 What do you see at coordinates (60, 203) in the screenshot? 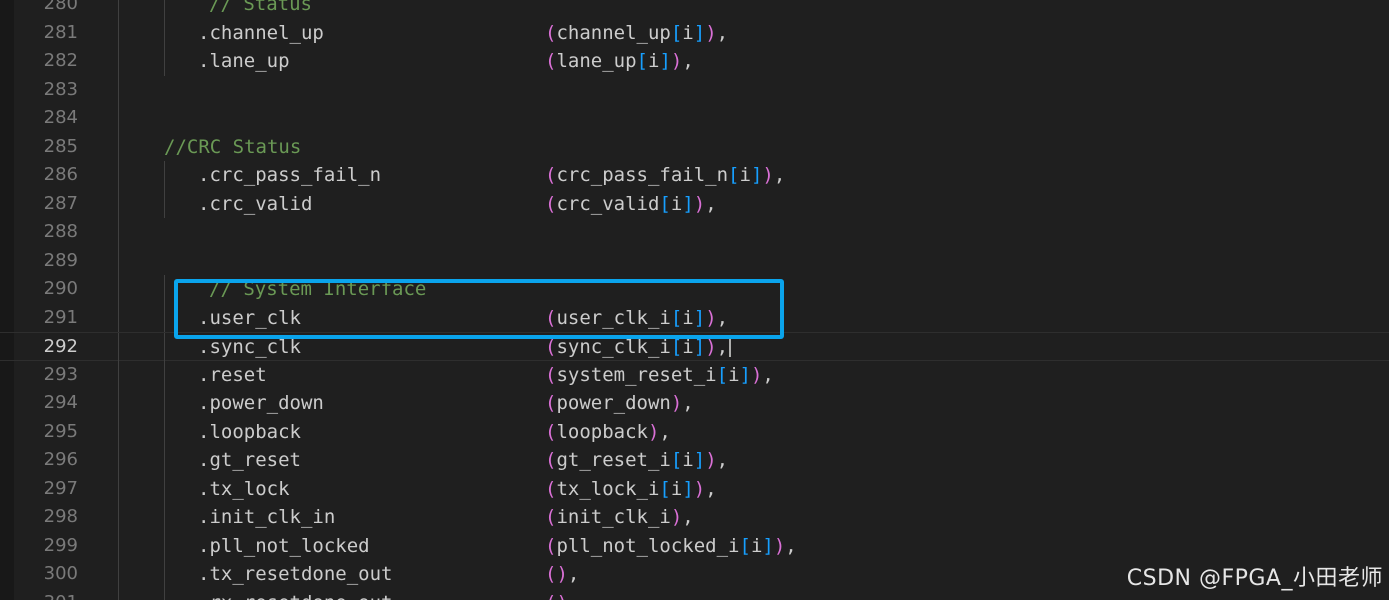
I see `line-number: 287` at bounding box center [60, 203].